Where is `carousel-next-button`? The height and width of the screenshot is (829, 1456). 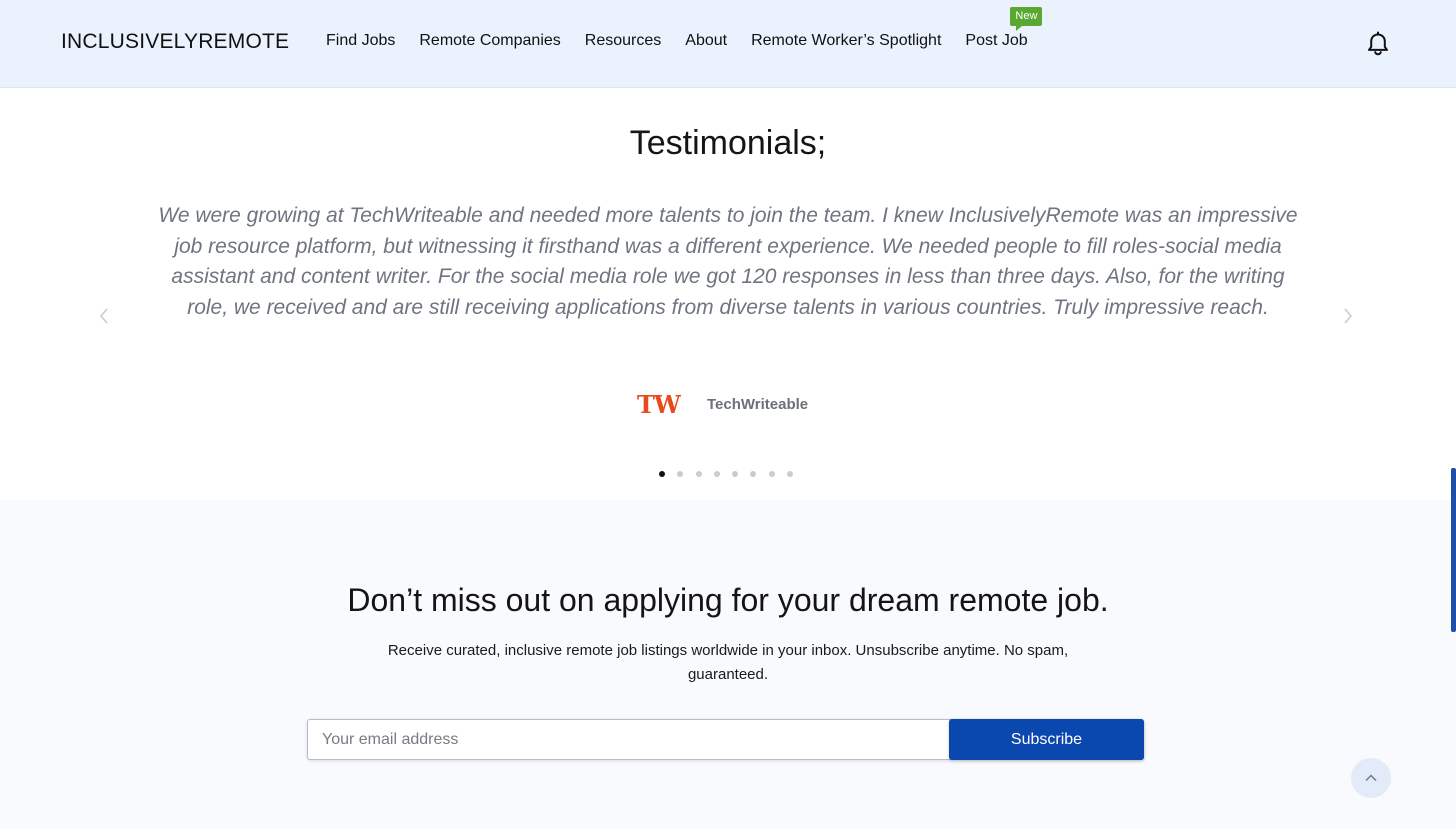 carousel-next-button is located at coordinates (1348, 316).